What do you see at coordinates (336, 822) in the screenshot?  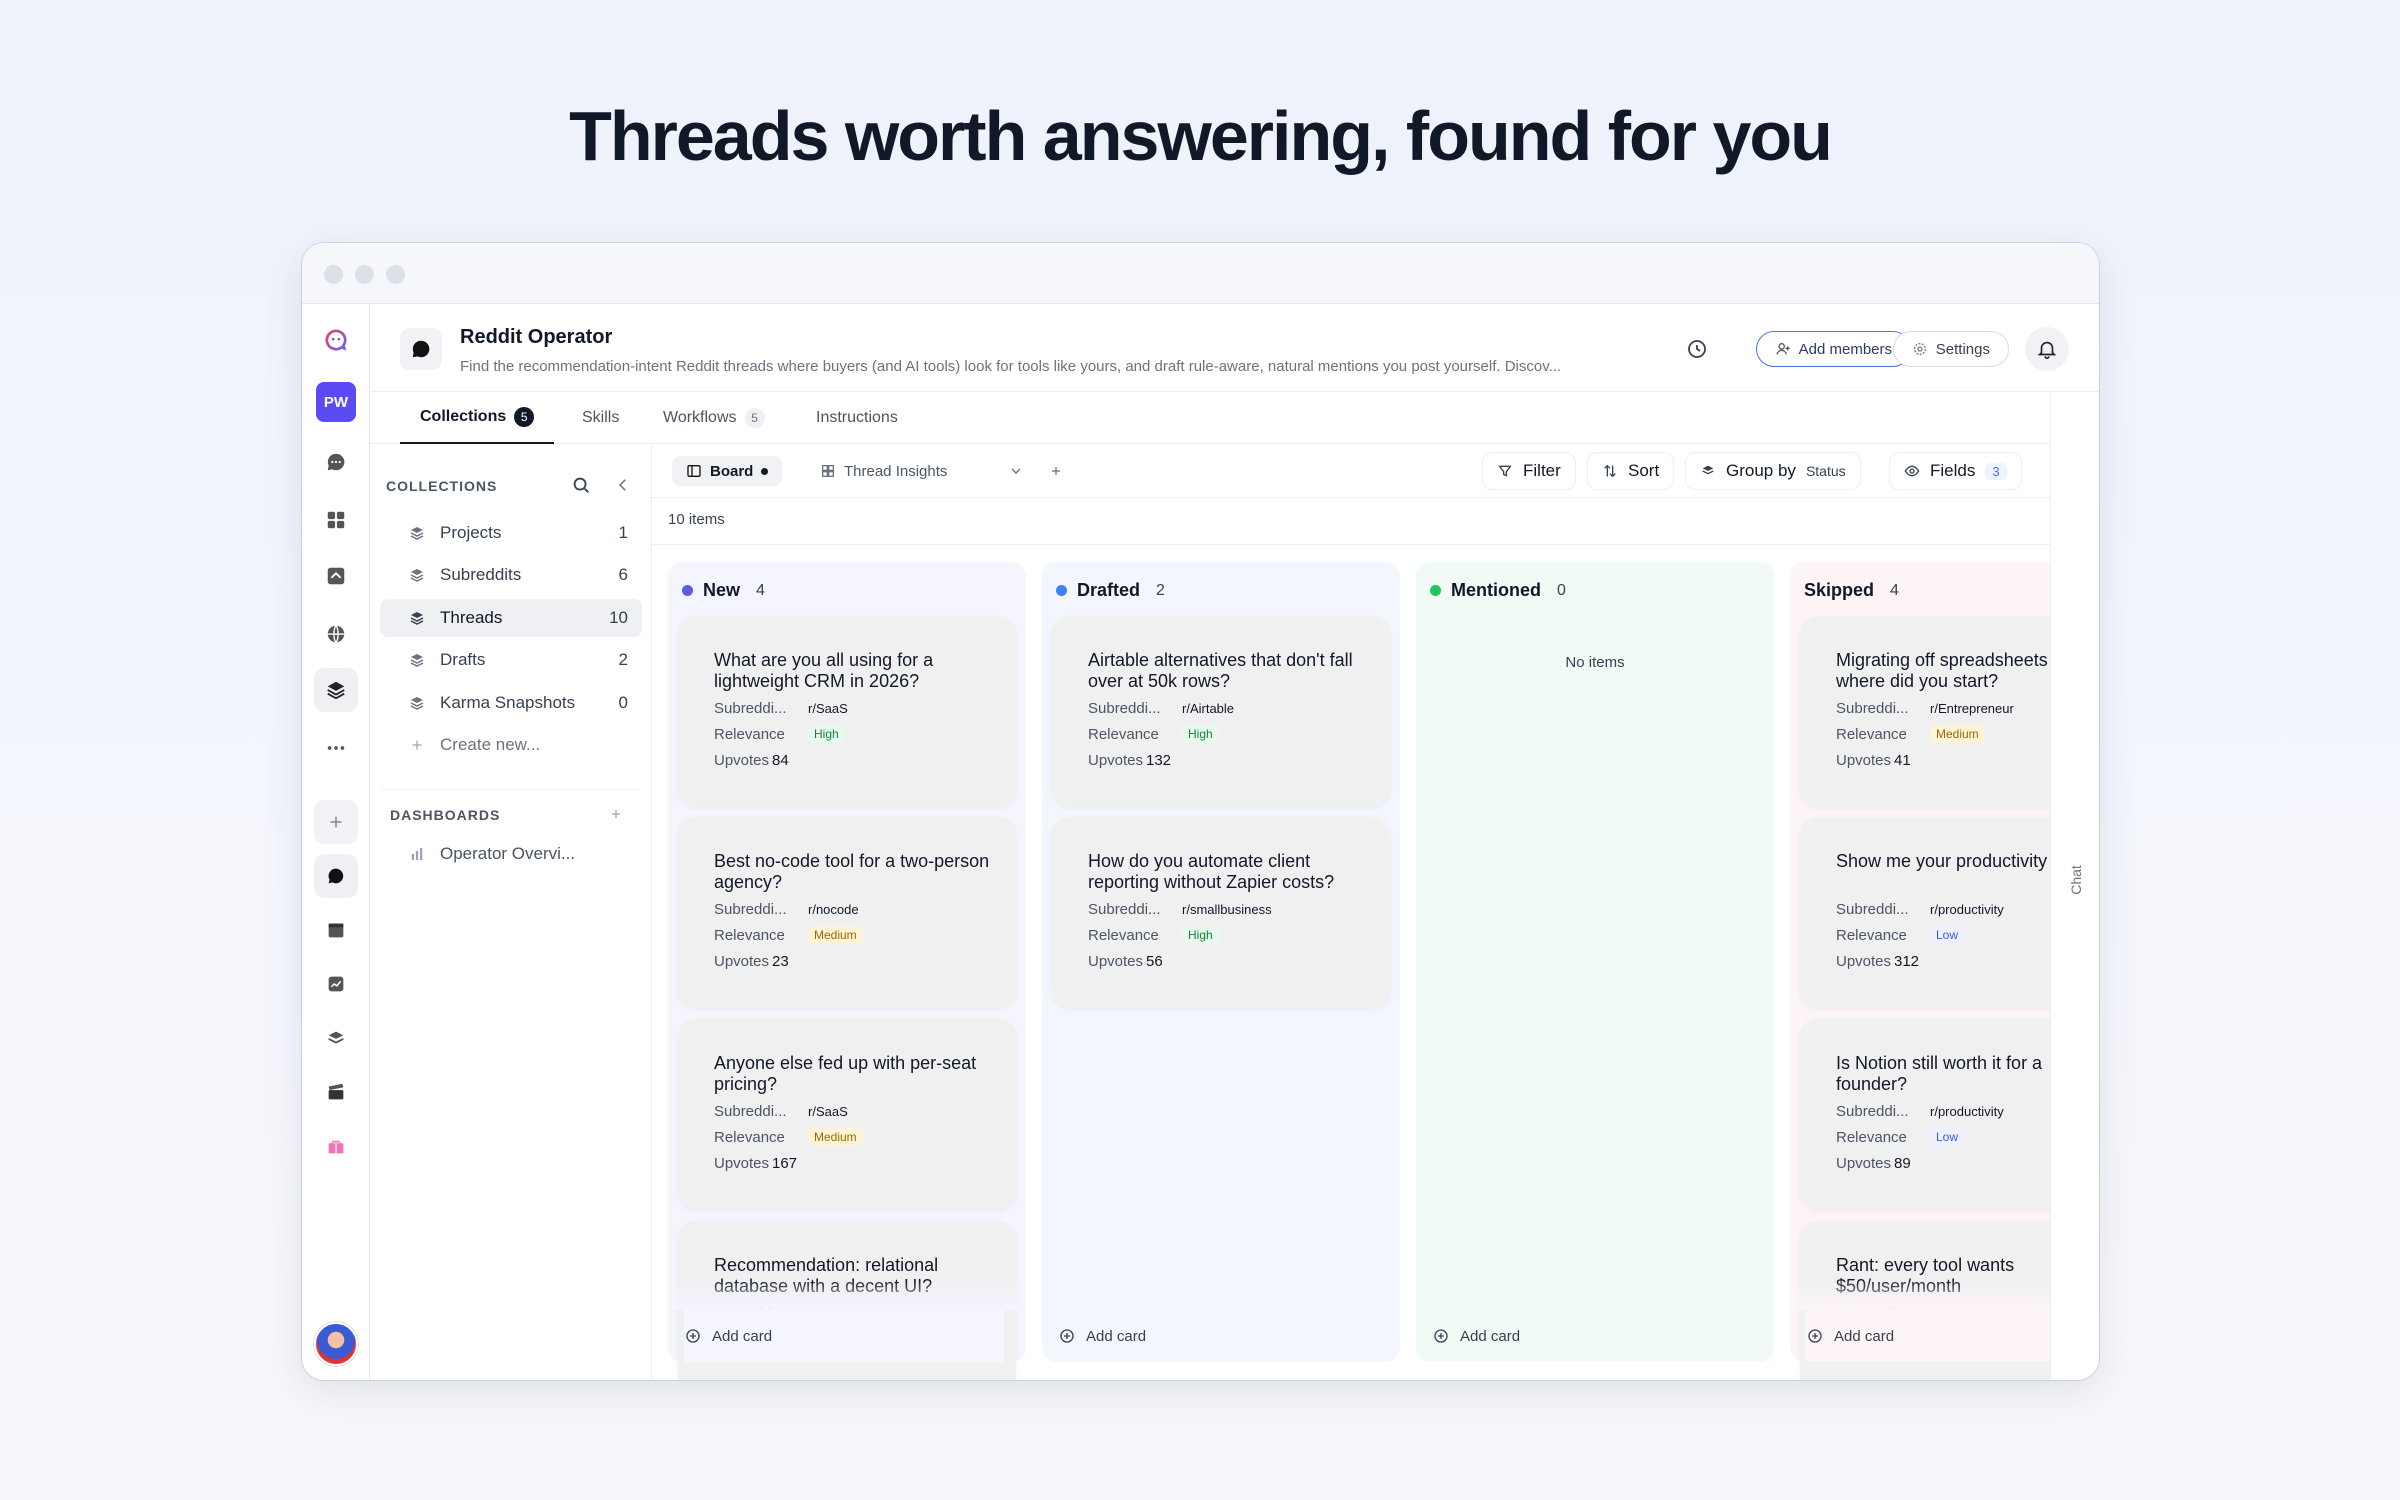 I see `add-icon` at bounding box center [336, 822].